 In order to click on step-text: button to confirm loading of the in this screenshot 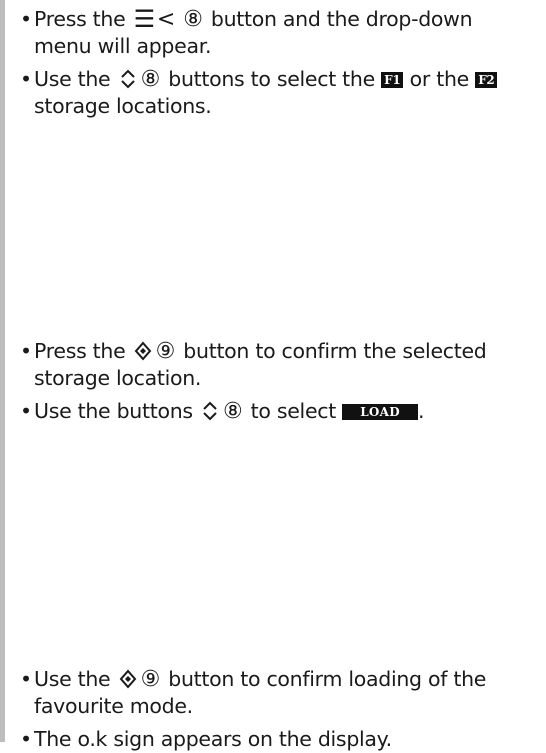, I will do `click(327, 679)`.